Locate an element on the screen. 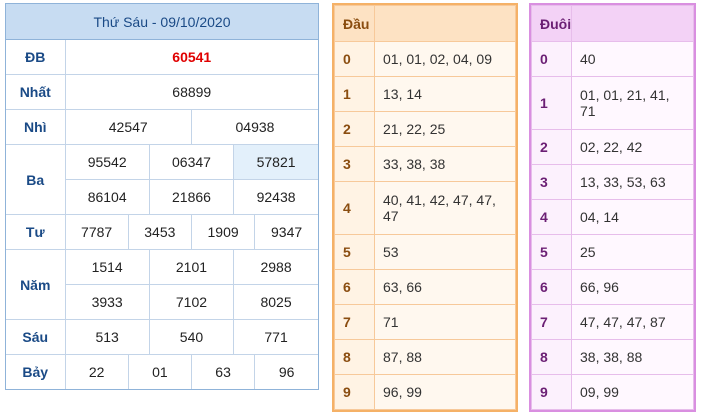  duoi-row: 8 38, 38, 88 is located at coordinates (612, 357).